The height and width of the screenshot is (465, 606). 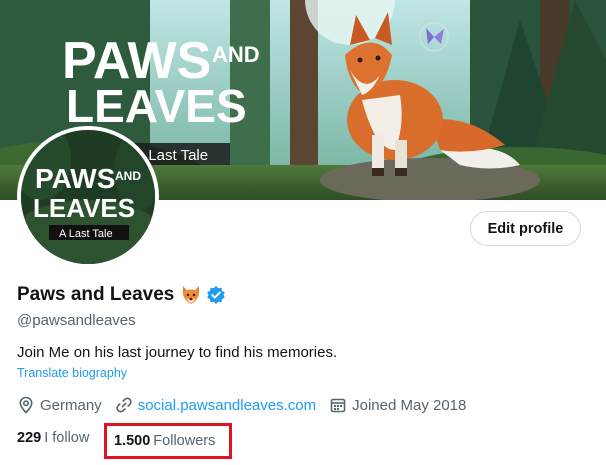 I want to click on joined-date-text: Joined May 2018, so click(x=409, y=405).